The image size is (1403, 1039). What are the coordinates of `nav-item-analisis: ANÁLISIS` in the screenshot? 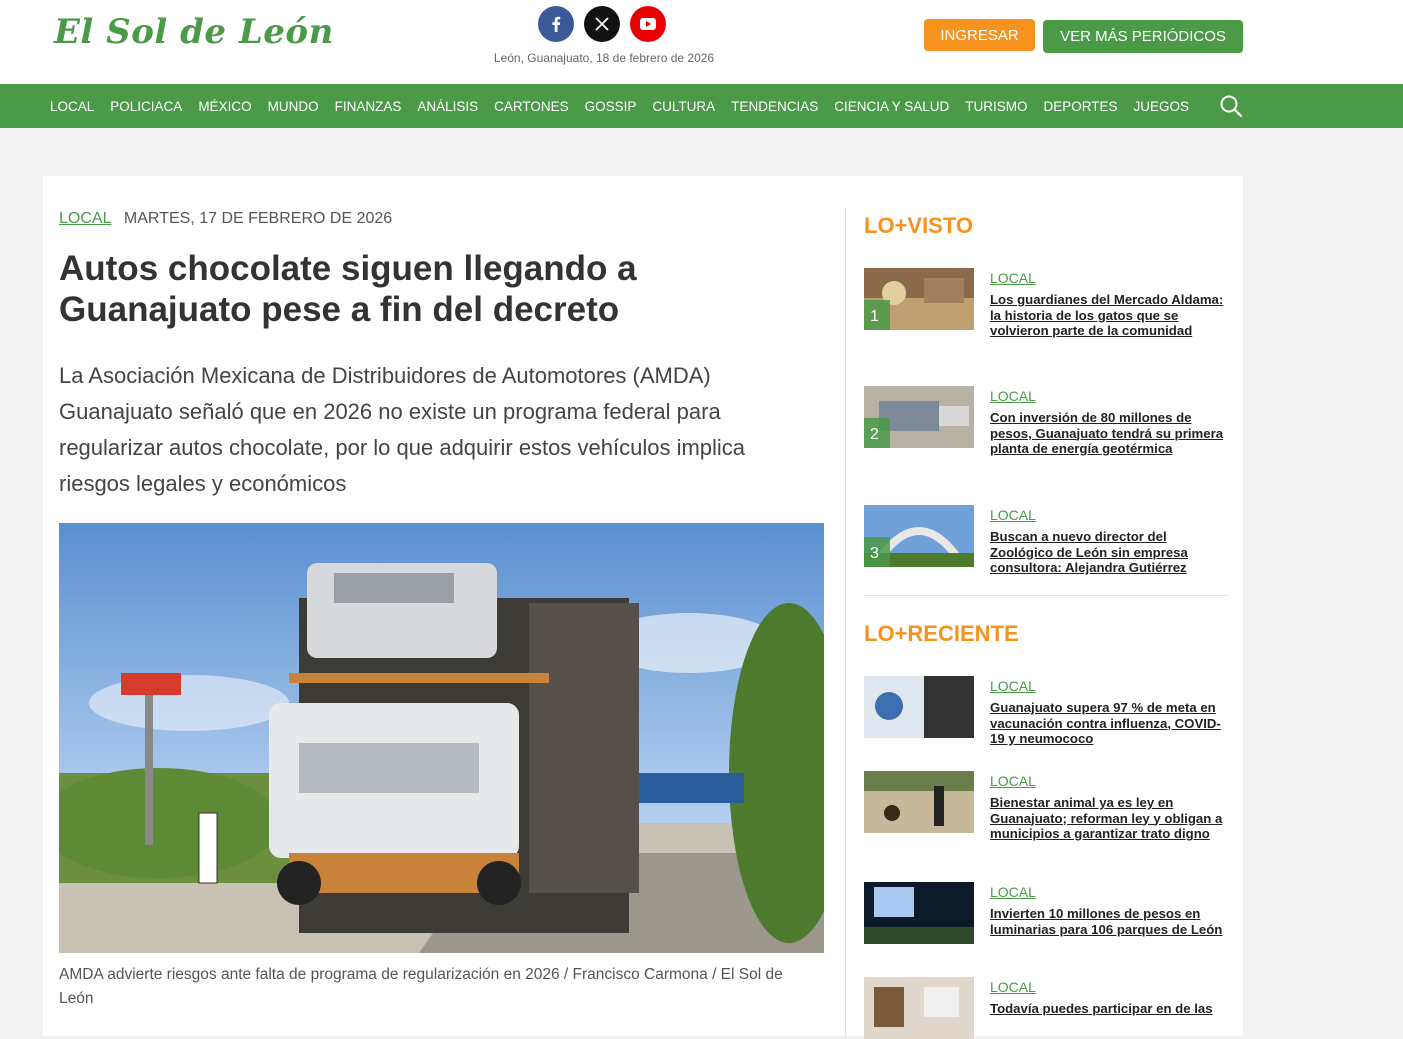 It's located at (447, 106).